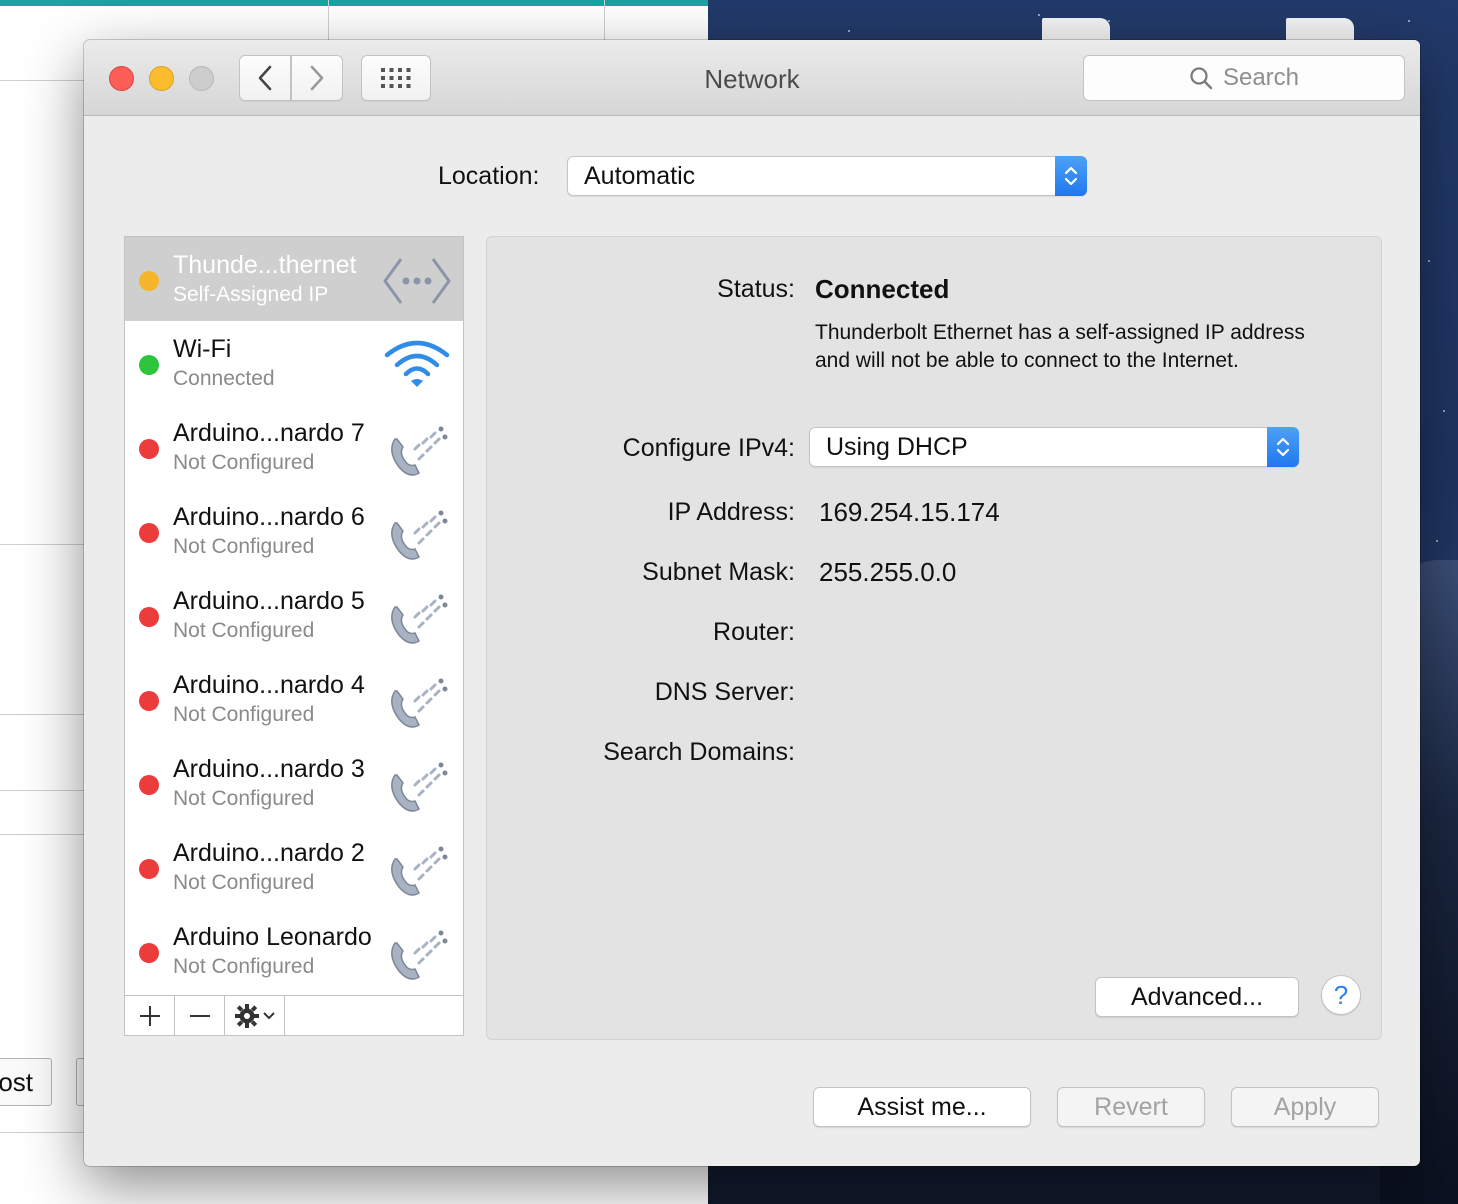  Describe the element at coordinates (752, 78) in the screenshot. I see `title-bar: Network Search` at that location.